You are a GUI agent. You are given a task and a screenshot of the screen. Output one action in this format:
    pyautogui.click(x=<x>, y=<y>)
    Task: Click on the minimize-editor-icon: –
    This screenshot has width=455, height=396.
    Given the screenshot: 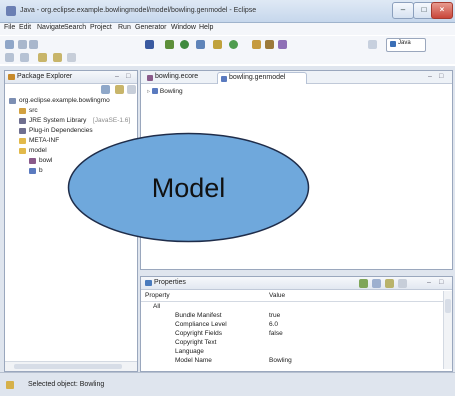 What is the action you would take?
    pyautogui.click(x=430, y=76)
    